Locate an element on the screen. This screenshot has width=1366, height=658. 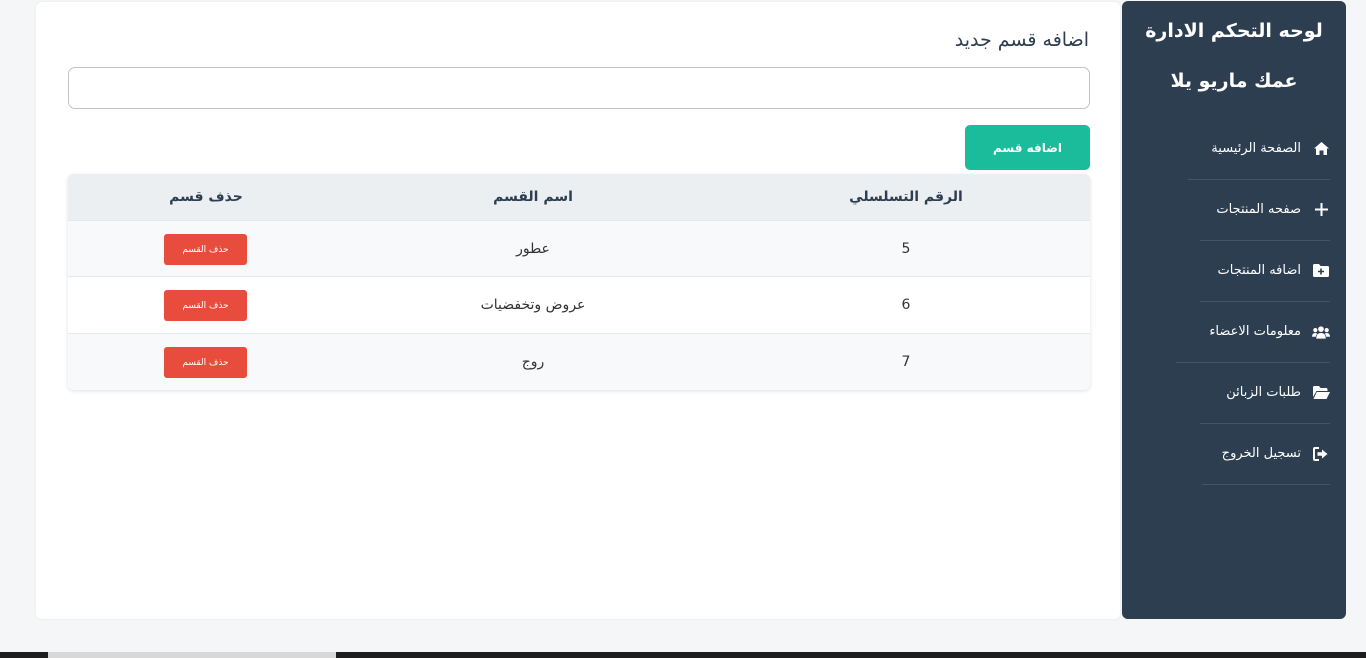
table-row: 6 عروض وتخفضيات حذف القسم is located at coordinates (579, 304).